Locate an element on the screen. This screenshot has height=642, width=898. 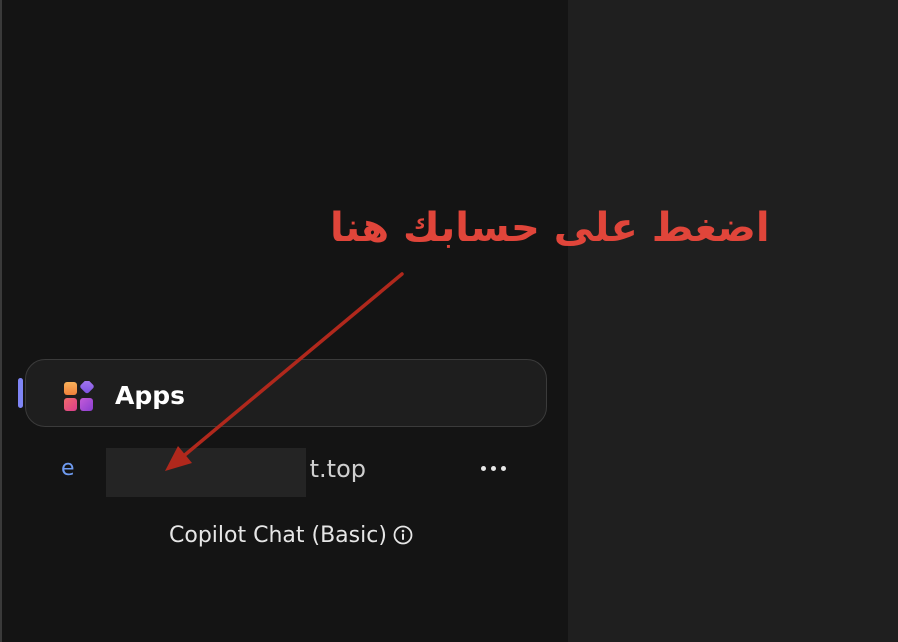
annotation-text: اضغط على حسابك هنا is located at coordinates (550, 228).